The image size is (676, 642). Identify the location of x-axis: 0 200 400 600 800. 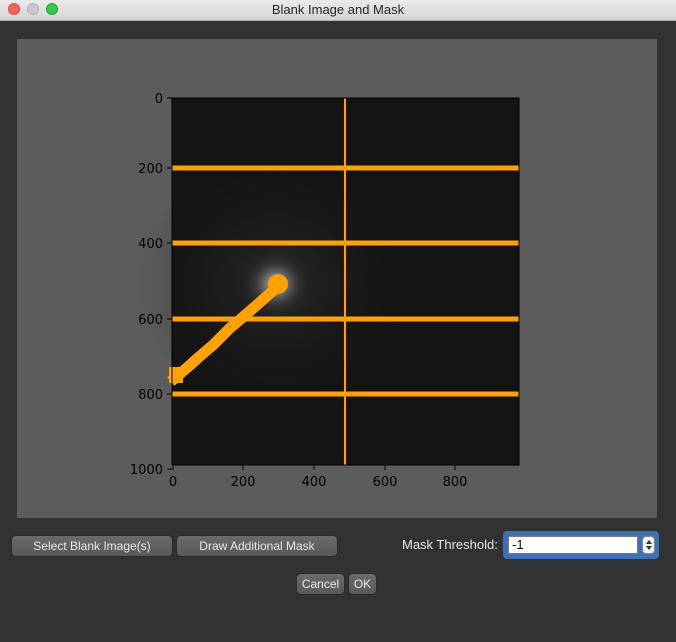
(318, 477).